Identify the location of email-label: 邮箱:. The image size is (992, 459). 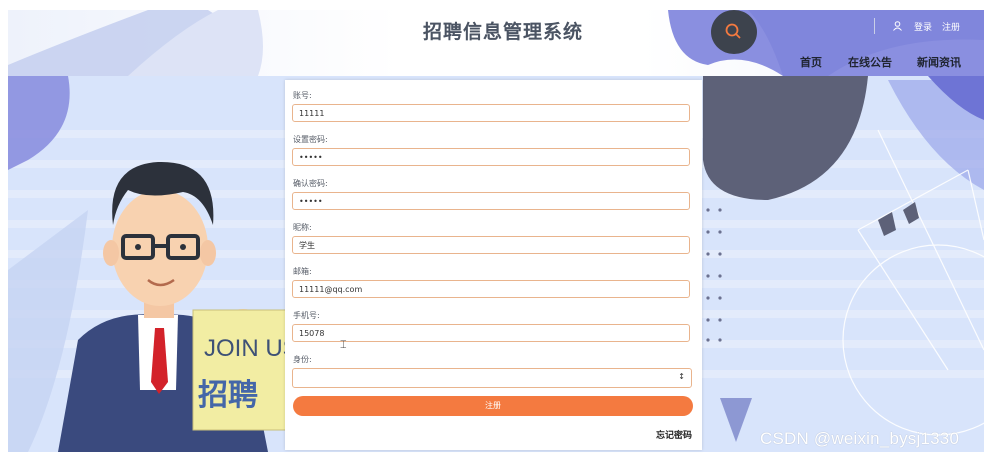
(302, 271).